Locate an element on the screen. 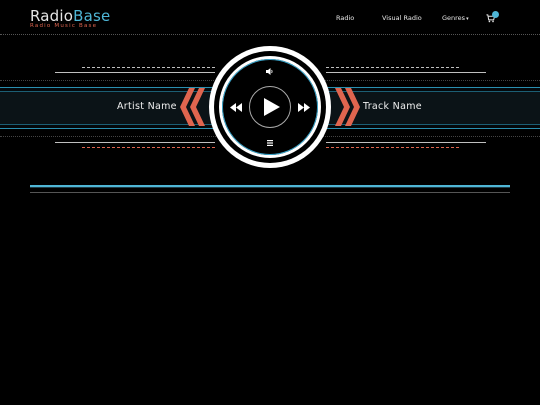  accent-line-upper-left is located at coordinates (135, 72).